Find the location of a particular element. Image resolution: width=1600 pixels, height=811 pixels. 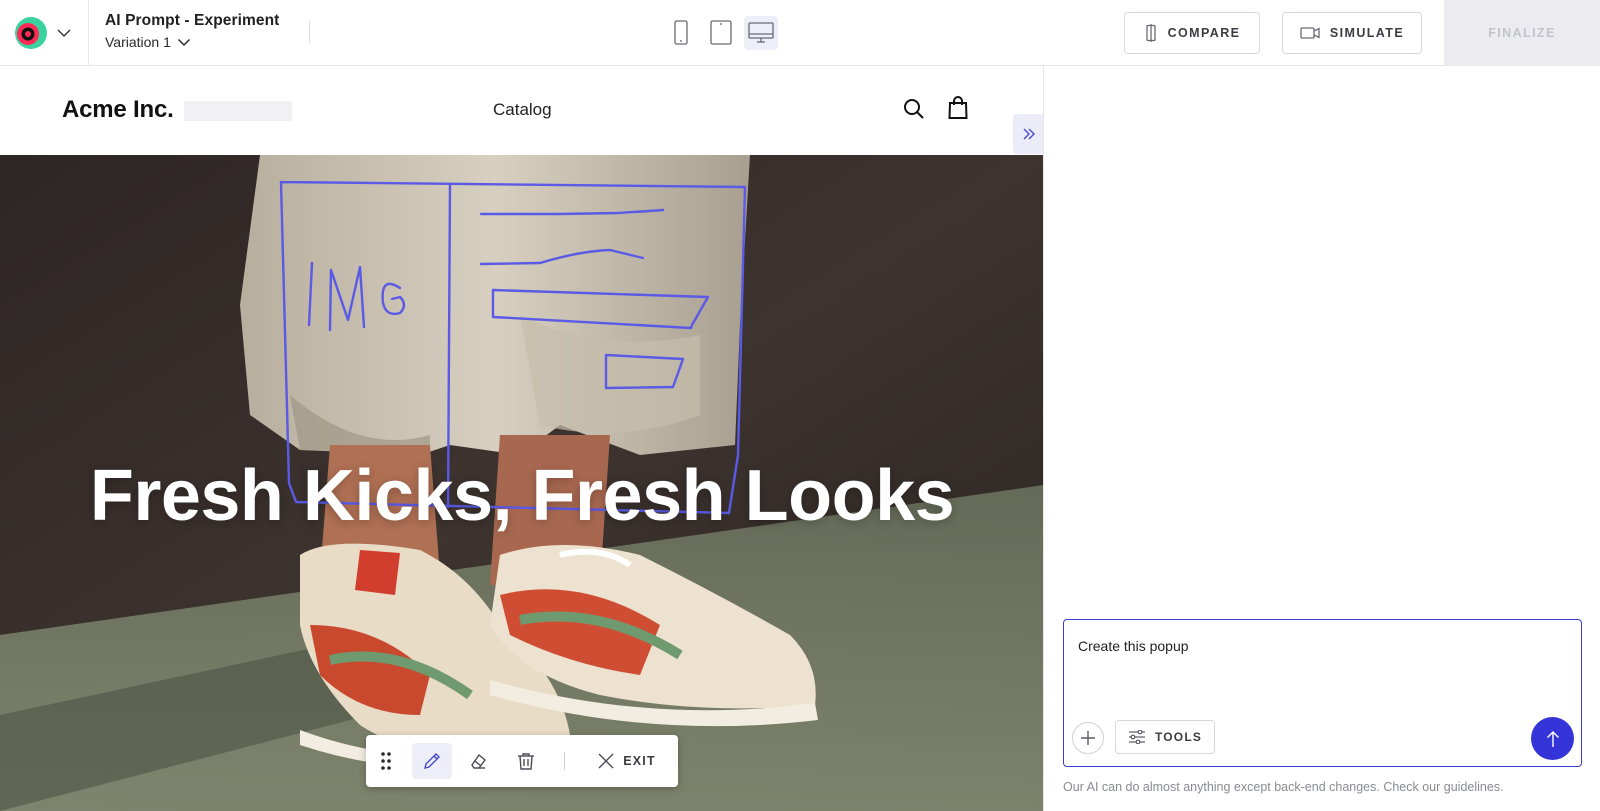

variation-label: Variation 1 is located at coordinates (138, 42).